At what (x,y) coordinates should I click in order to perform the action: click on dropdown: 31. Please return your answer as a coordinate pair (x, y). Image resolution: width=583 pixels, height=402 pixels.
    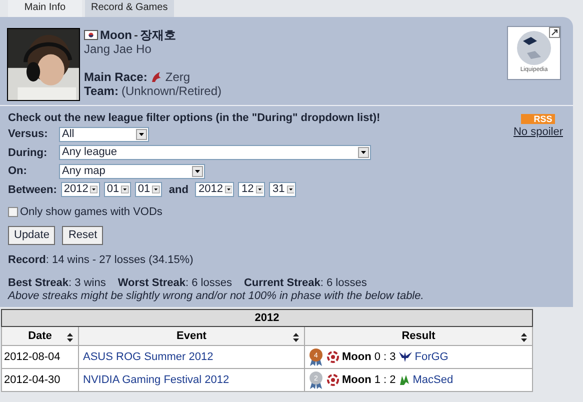
    Looking at the image, I should click on (282, 190).